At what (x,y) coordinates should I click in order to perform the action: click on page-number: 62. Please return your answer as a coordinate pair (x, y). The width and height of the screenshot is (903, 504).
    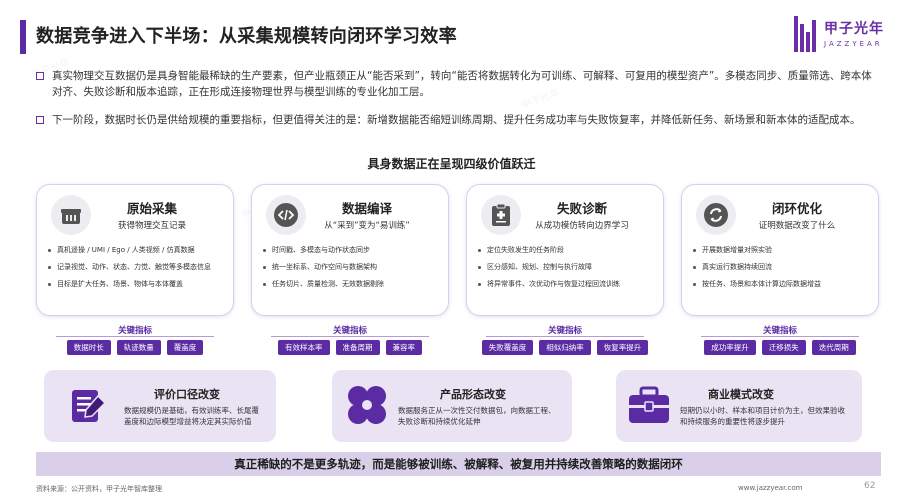
    Looking at the image, I should click on (870, 486).